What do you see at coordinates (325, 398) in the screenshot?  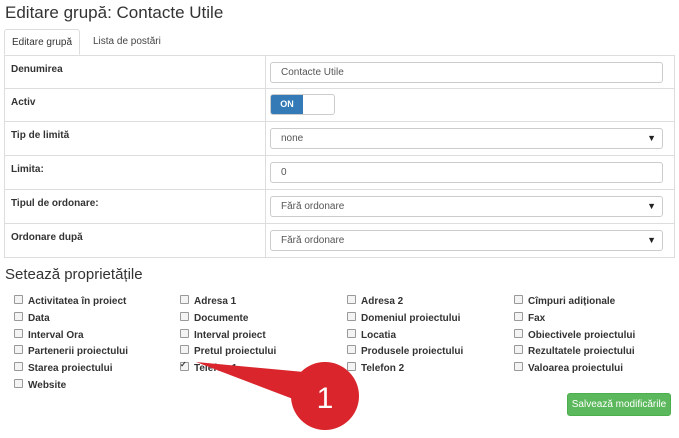 I see `callout-number: 1` at bounding box center [325, 398].